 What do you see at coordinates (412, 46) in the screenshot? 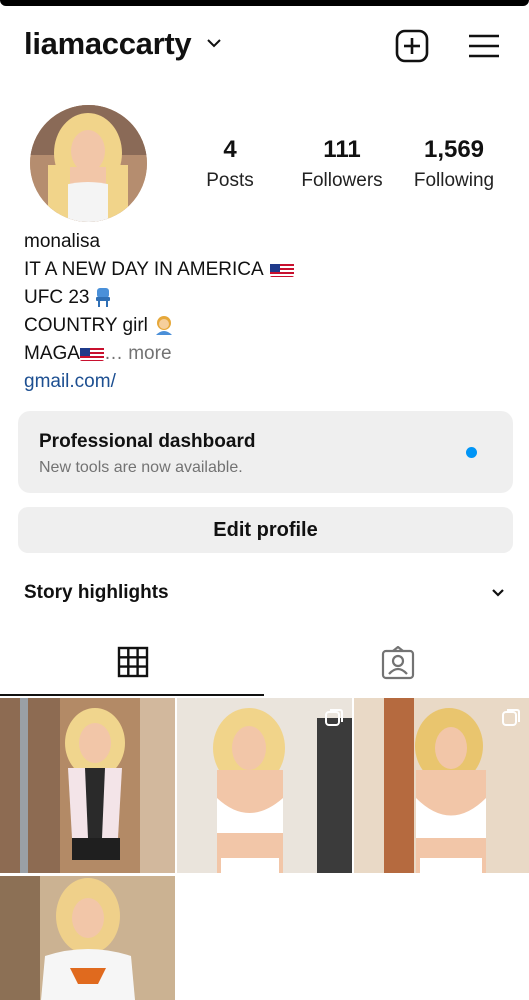
I see `new-post-icon` at bounding box center [412, 46].